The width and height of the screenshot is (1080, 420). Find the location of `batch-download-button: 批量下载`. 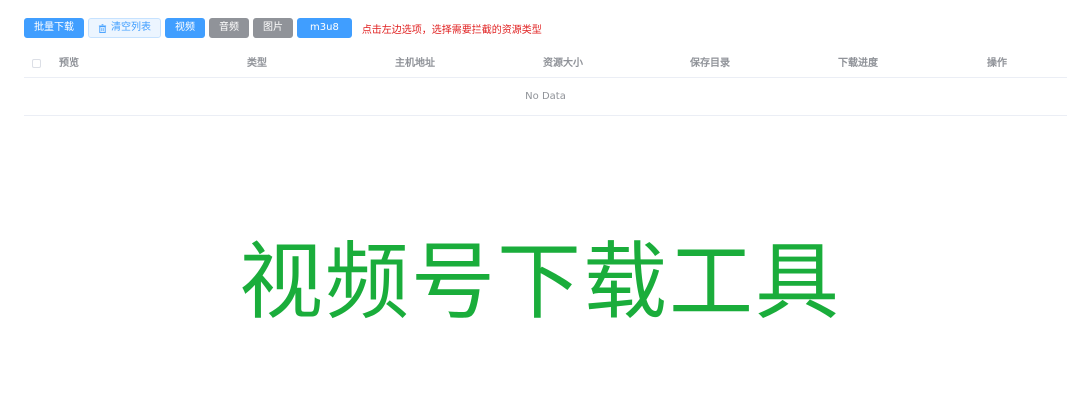

batch-download-button: 批量下载 is located at coordinates (54, 28).